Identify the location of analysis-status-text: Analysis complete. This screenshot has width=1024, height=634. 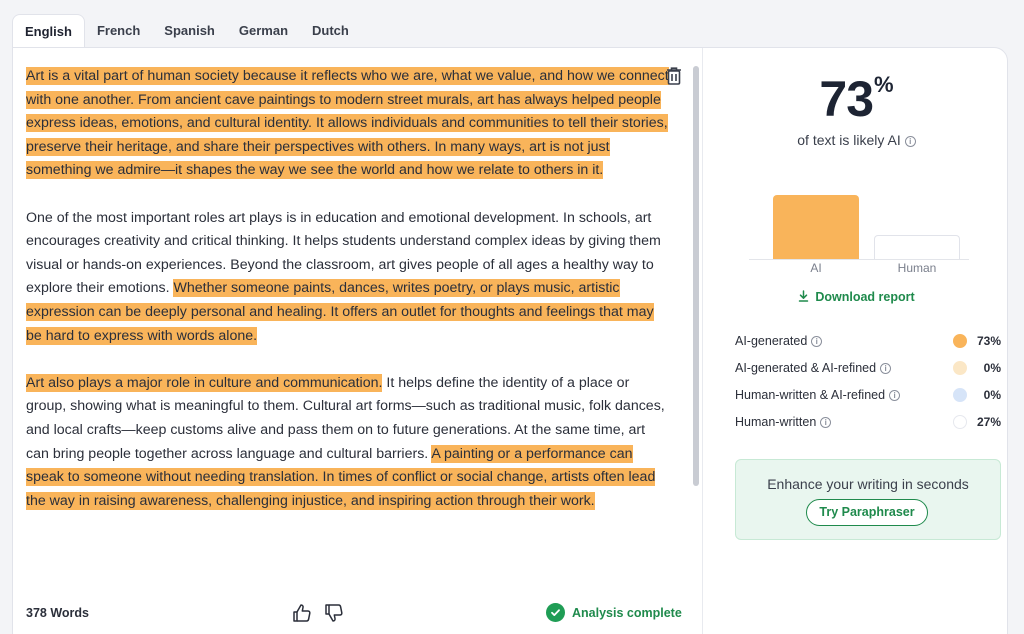
(627, 612).